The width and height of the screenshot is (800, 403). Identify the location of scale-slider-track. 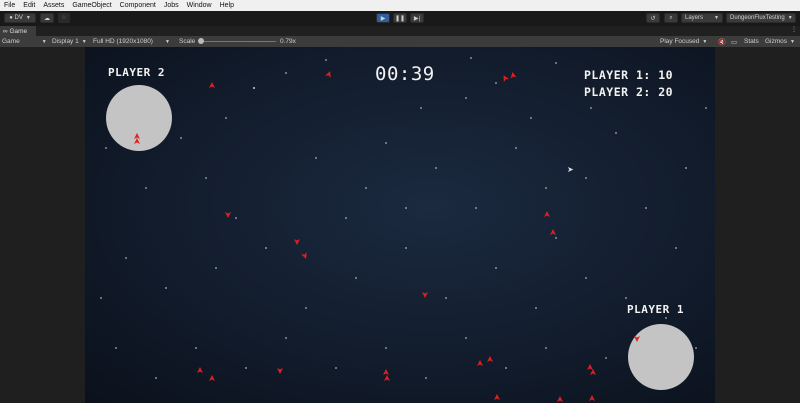
(239, 41).